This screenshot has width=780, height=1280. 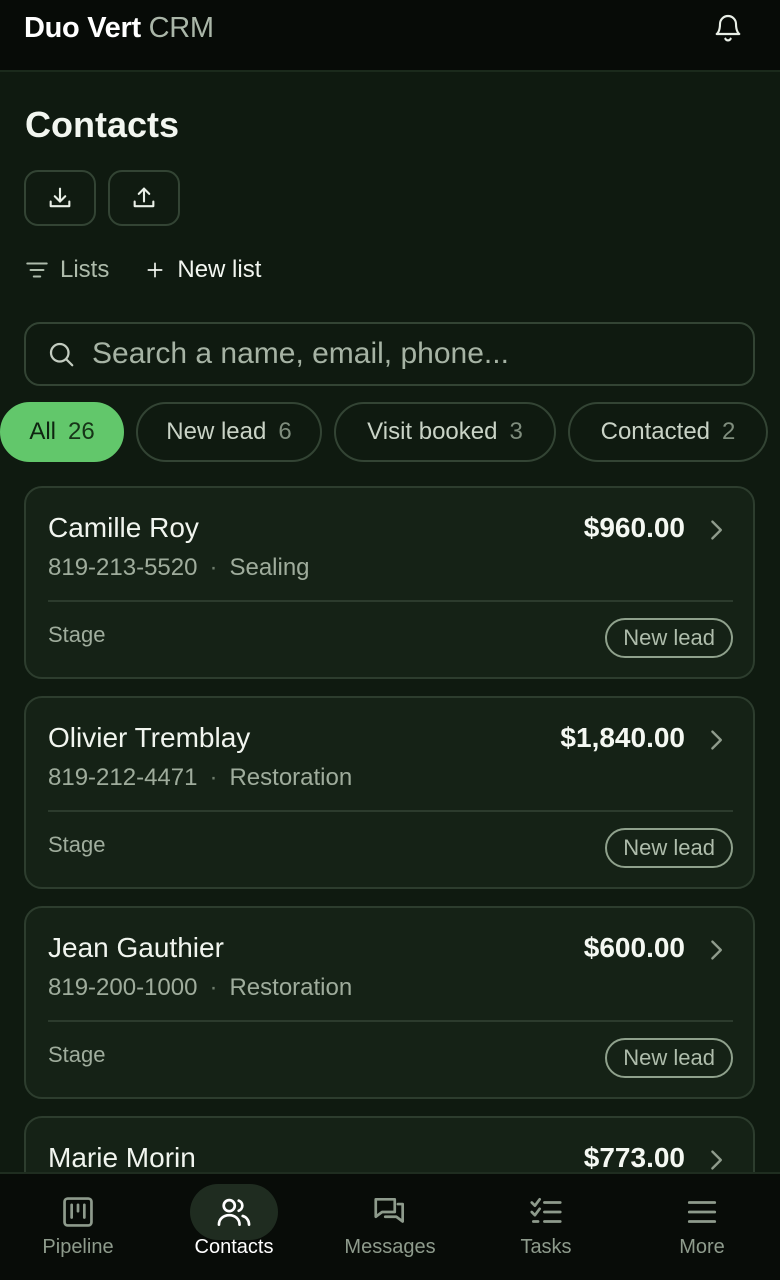 What do you see at coordinates (62, 432) in the screenshot?
I see `filter-chip-all: All 26` at bounding box center [62, 432].